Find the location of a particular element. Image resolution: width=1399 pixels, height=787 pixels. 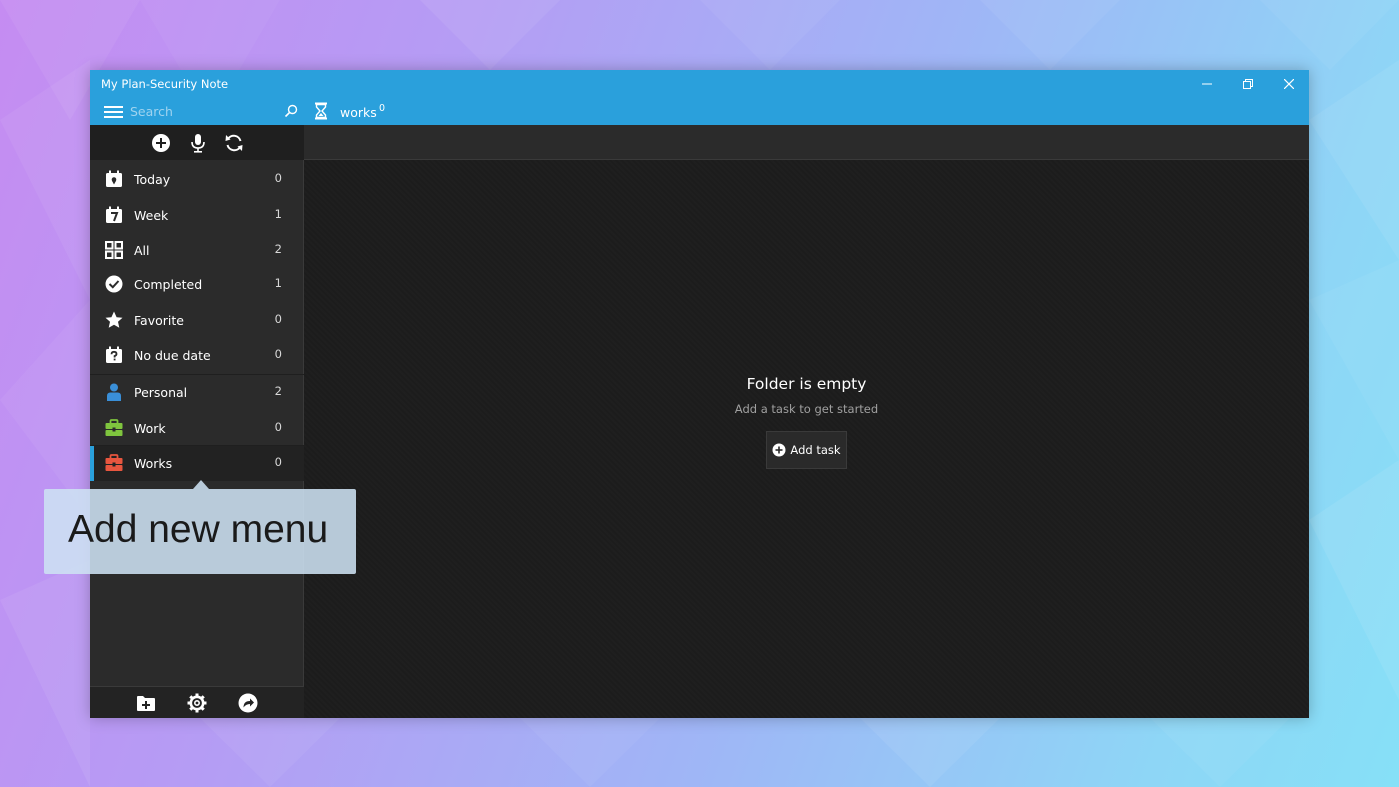

add-folder-icon is located at coordinates (146, 703).